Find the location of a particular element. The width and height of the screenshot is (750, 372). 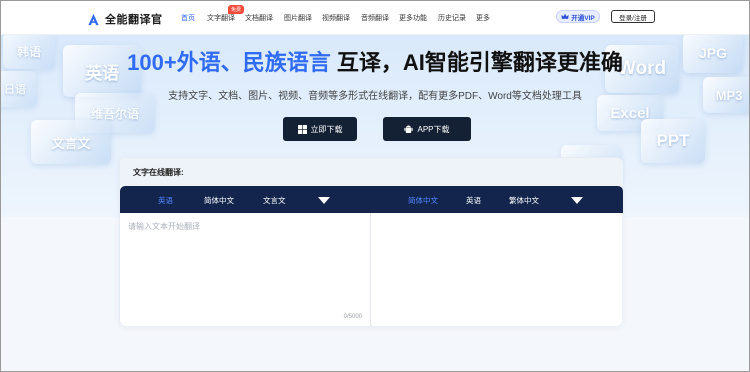

target-lang-english: 英语 is located at coordinates (473, 200).